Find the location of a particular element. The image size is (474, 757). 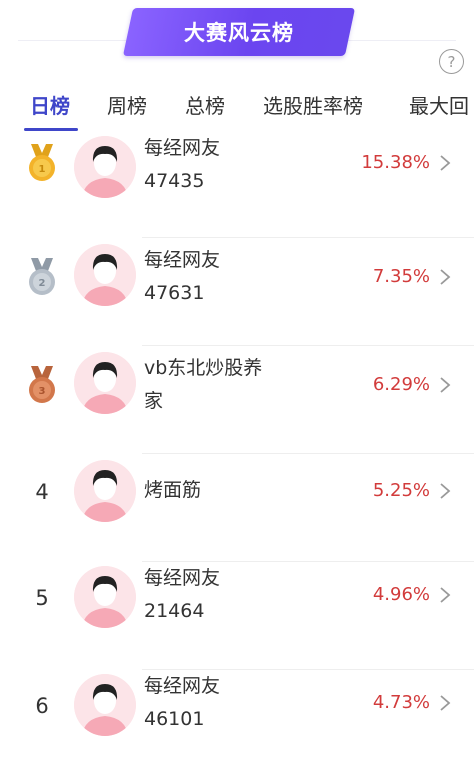

user-name-line2: 47435 is located at coordinates (174, 181).